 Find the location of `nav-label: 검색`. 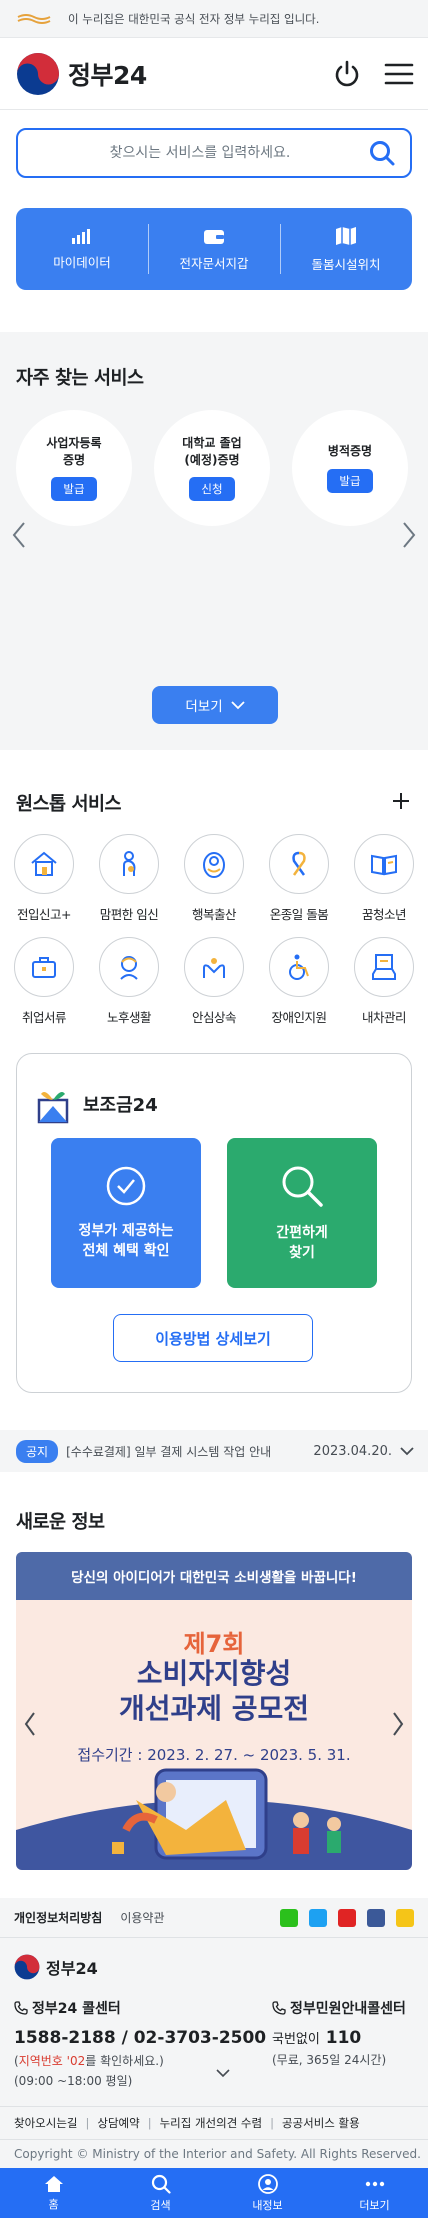

nav-label: 검색 is located at coordinates (160, 2205).